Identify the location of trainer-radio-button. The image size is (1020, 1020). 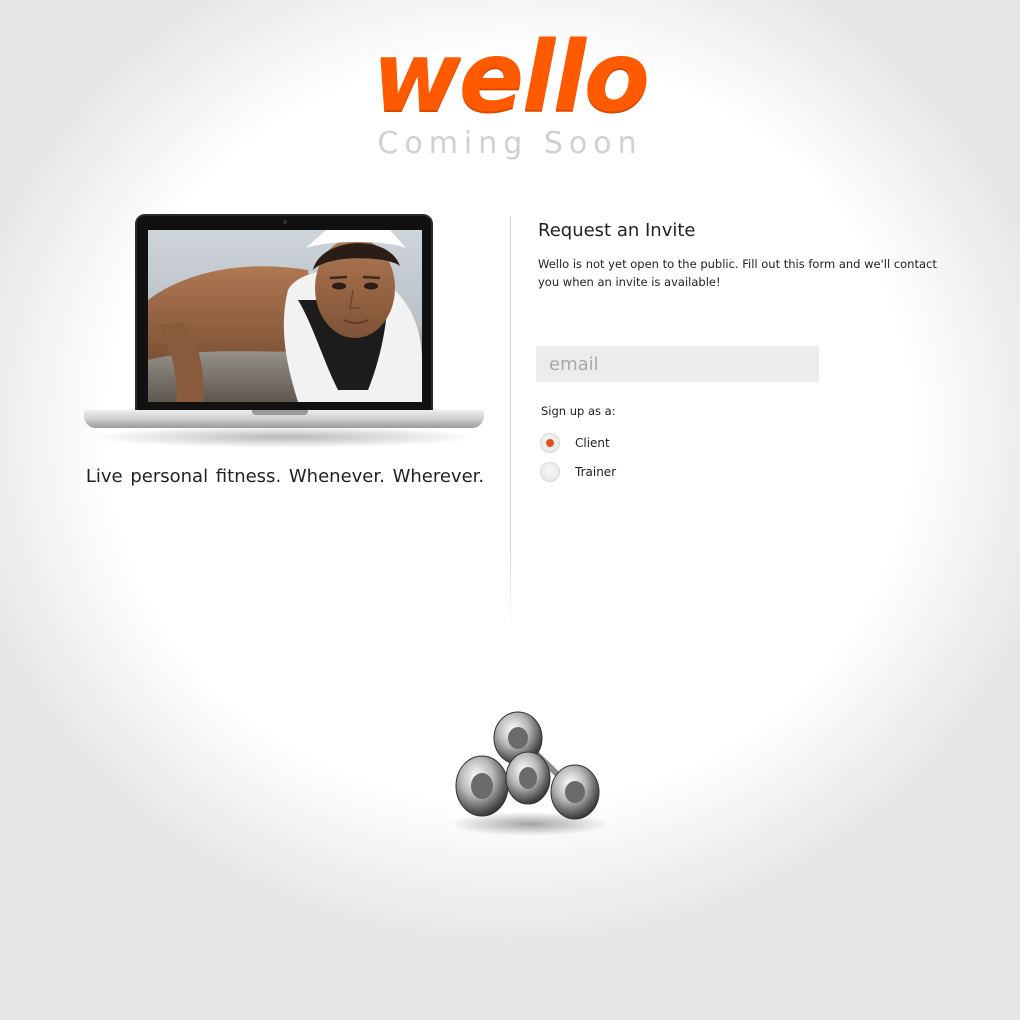
(550, 472).